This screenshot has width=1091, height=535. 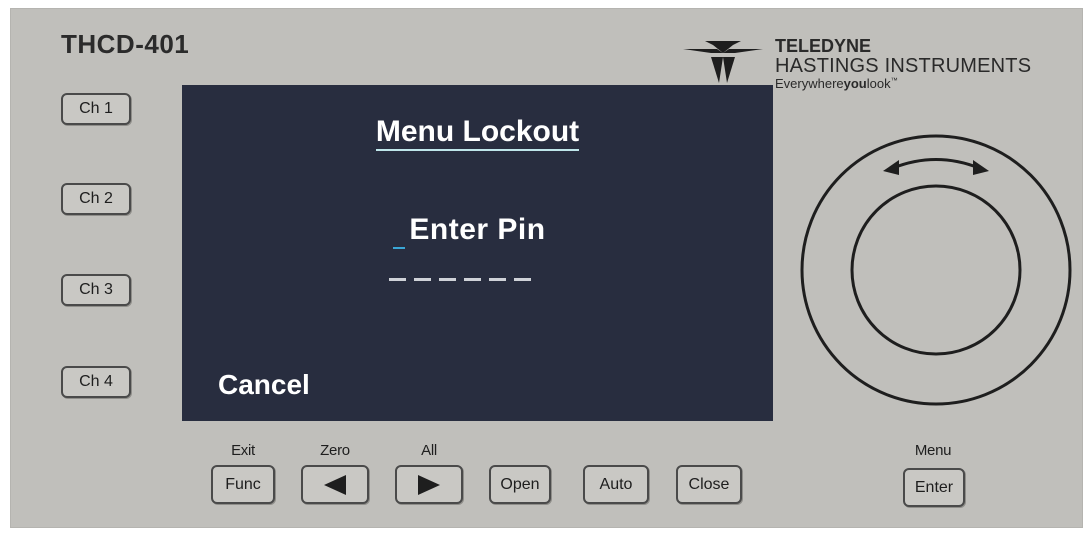 I want to click on rotary-knob, so click(x=936, y=270).